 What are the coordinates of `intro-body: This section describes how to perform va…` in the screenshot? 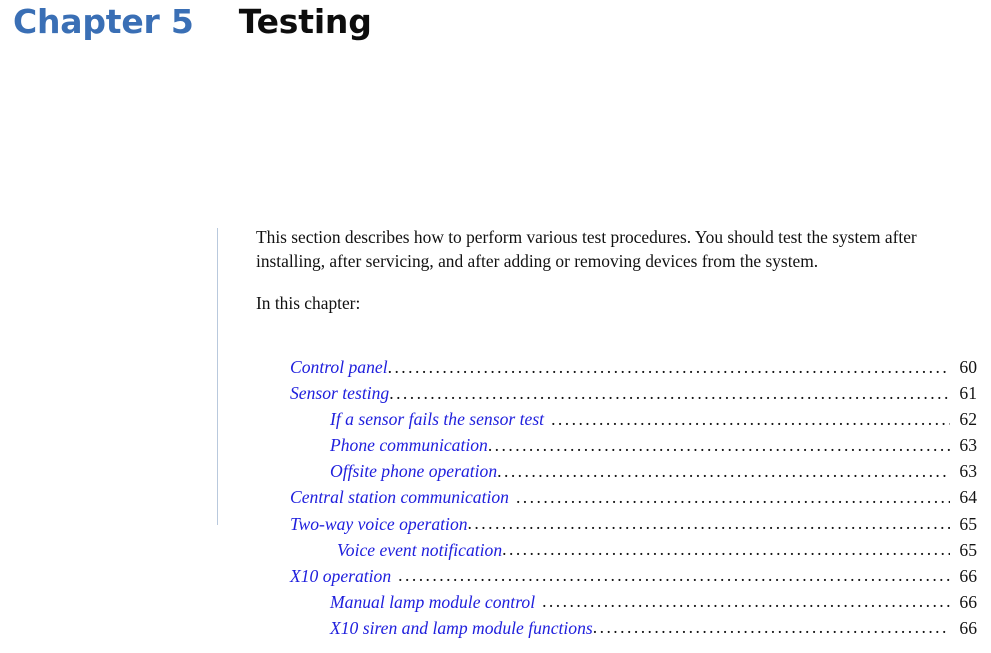 It's located at (623, 271).